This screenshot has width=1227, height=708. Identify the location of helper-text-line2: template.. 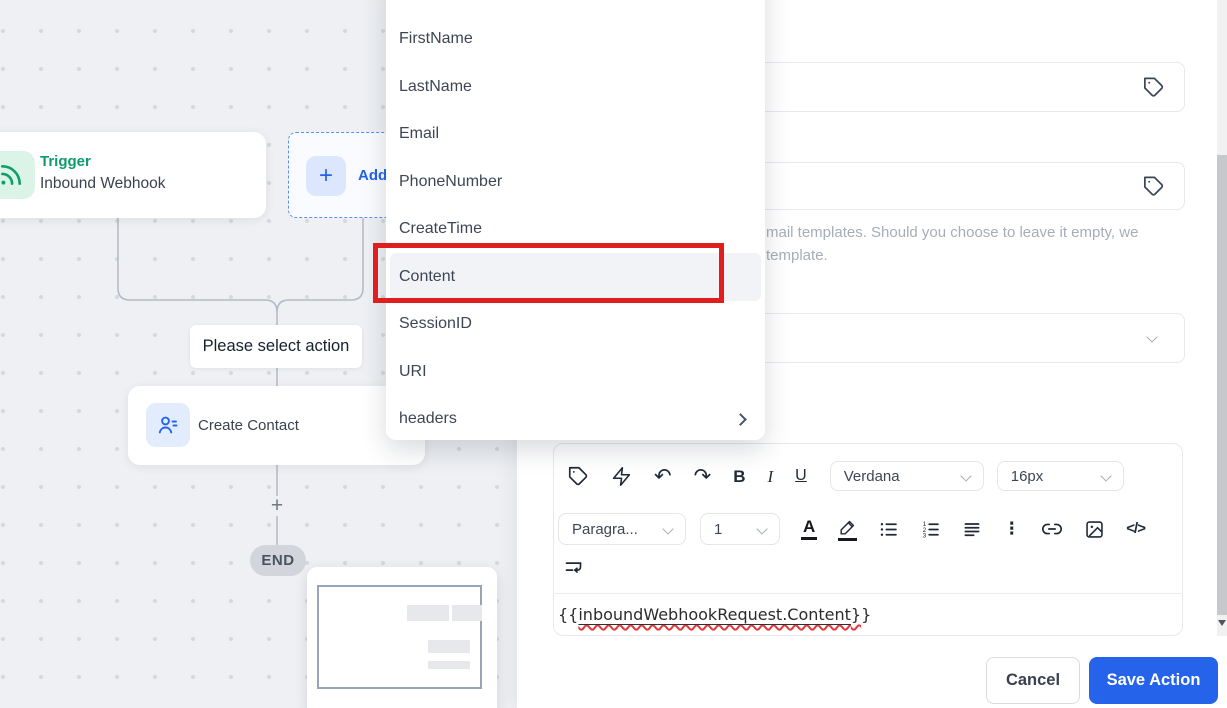
(797, 255).